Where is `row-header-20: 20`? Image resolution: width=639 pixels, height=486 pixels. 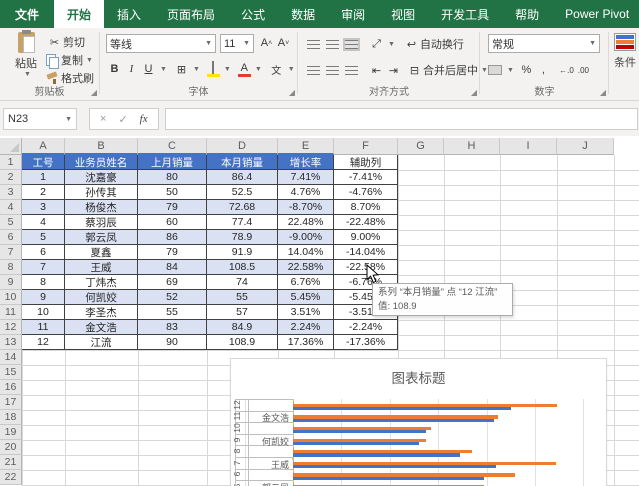 row-header-20: 20 is located at coordinates (11, 447).